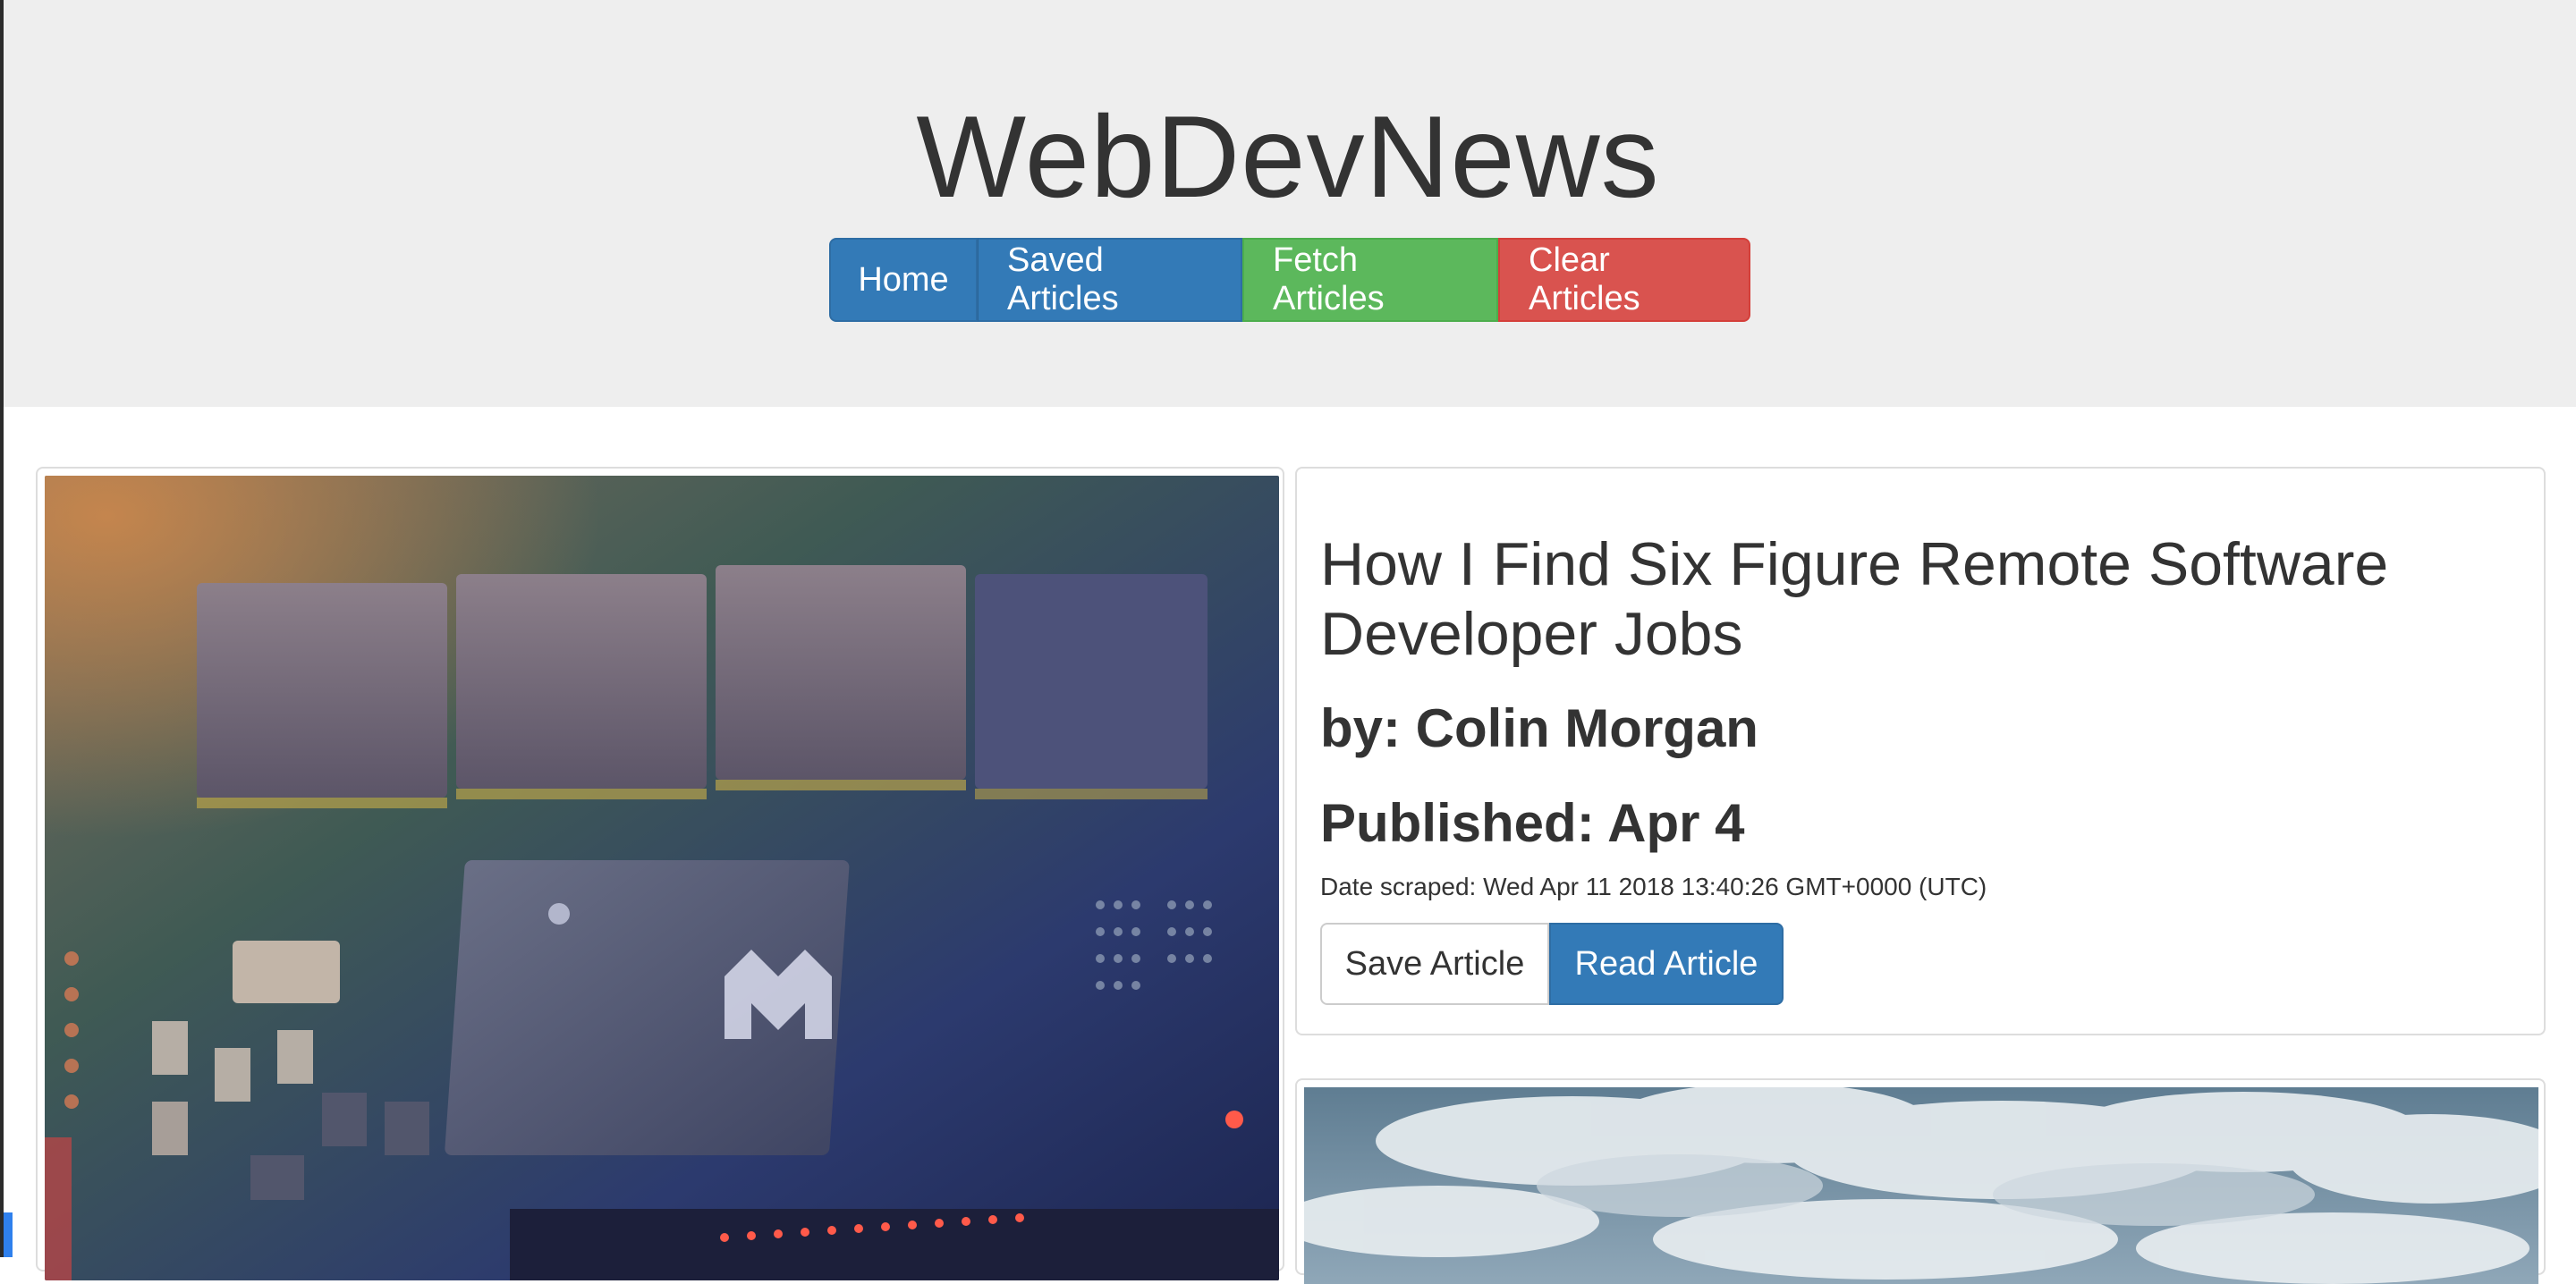 The width and height of the screenshot is (2576, 1284). What do you see at coordinates (1921, 1185) in the screenshot?
I see `article-image` at bounding box center [1921, 1185].